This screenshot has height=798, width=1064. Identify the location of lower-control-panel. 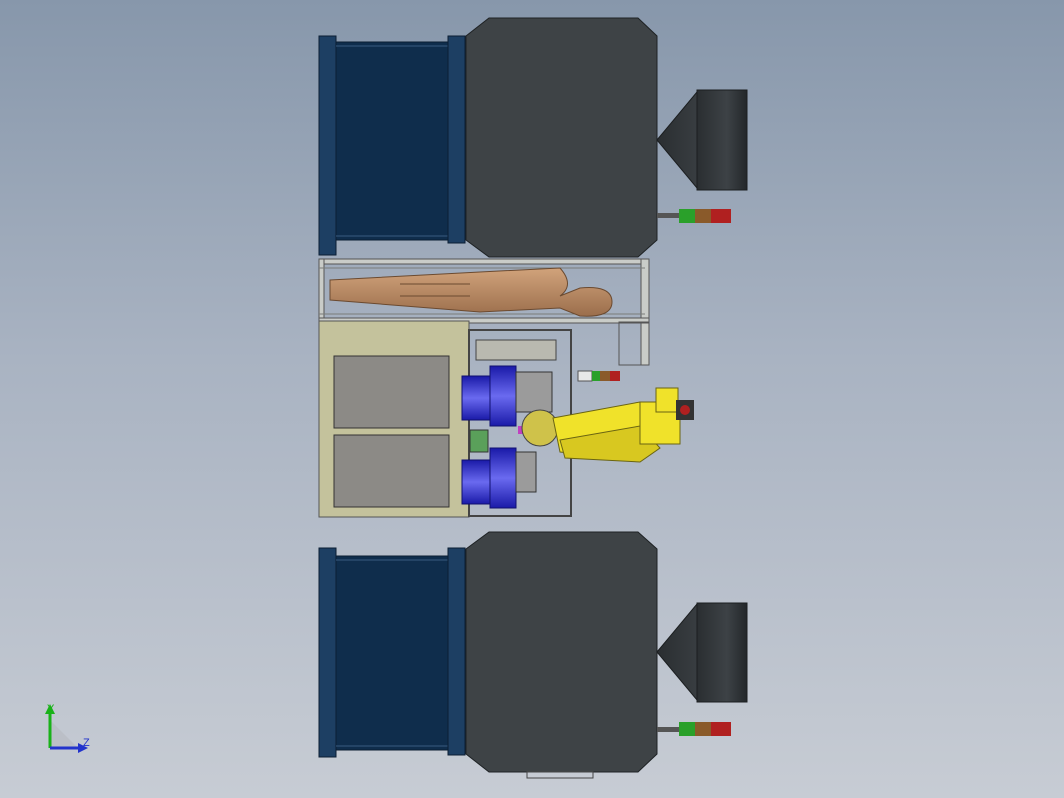
(391, 471).